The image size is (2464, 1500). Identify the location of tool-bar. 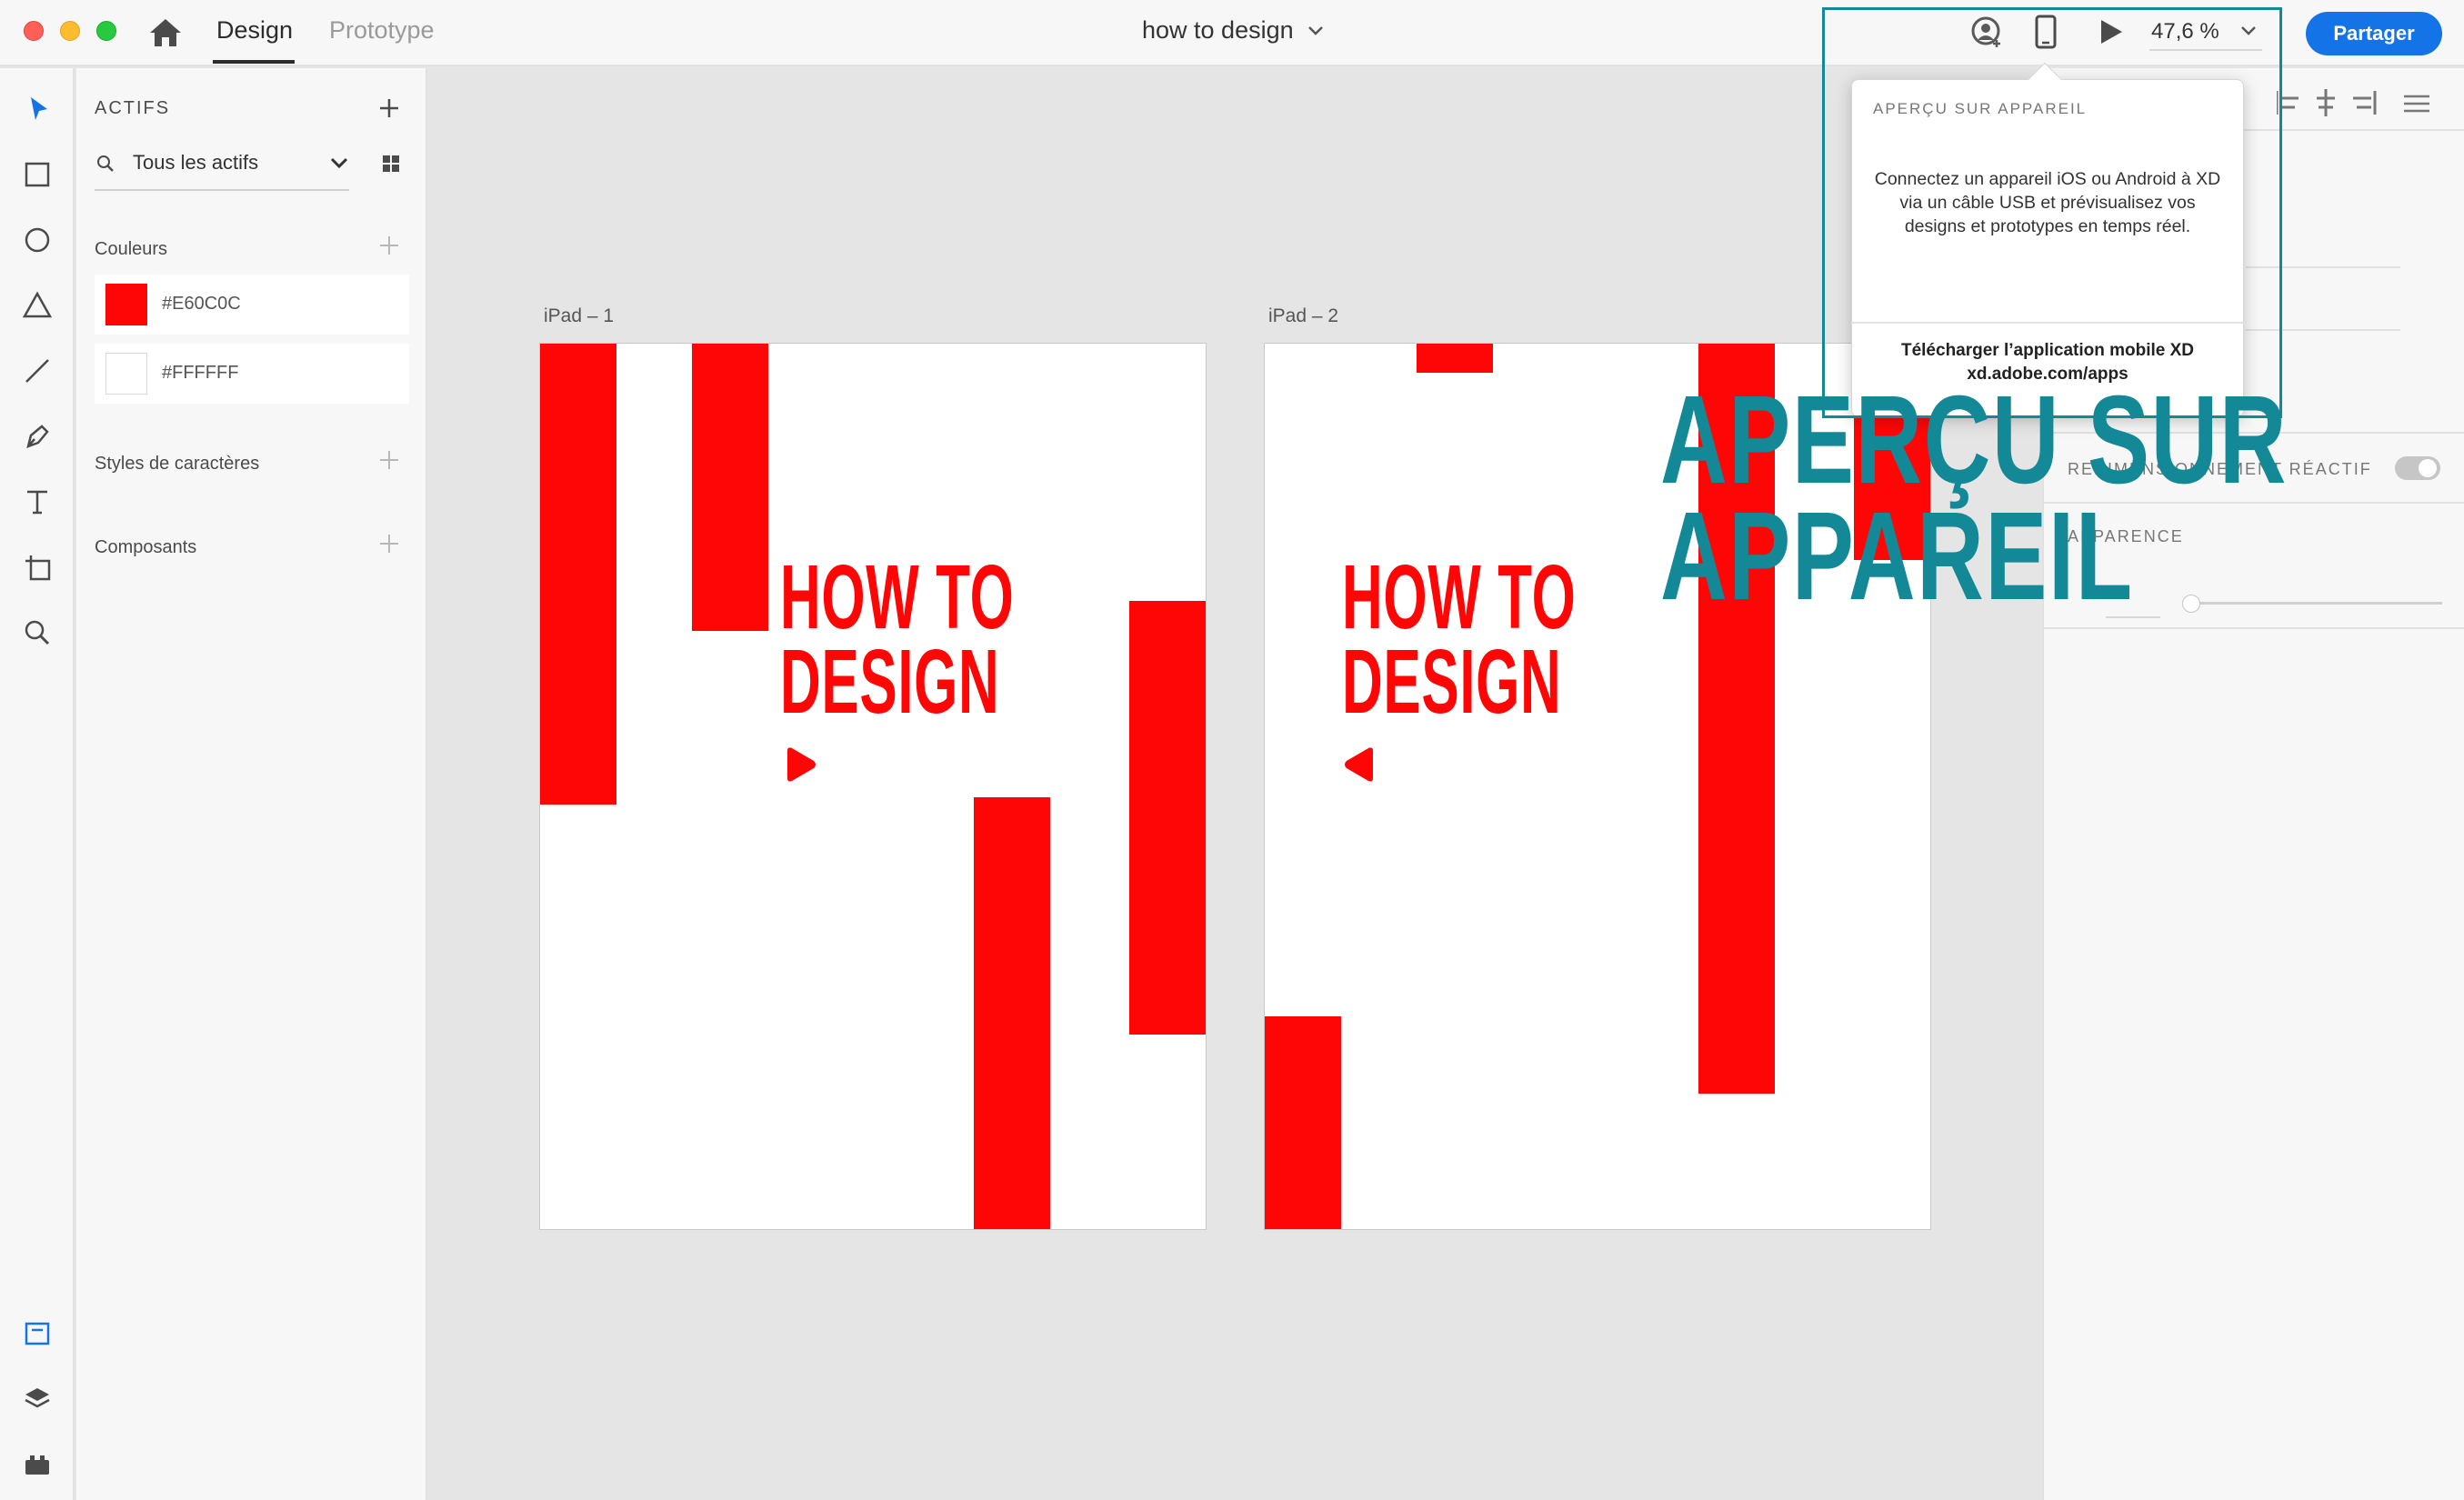
(38, 784).